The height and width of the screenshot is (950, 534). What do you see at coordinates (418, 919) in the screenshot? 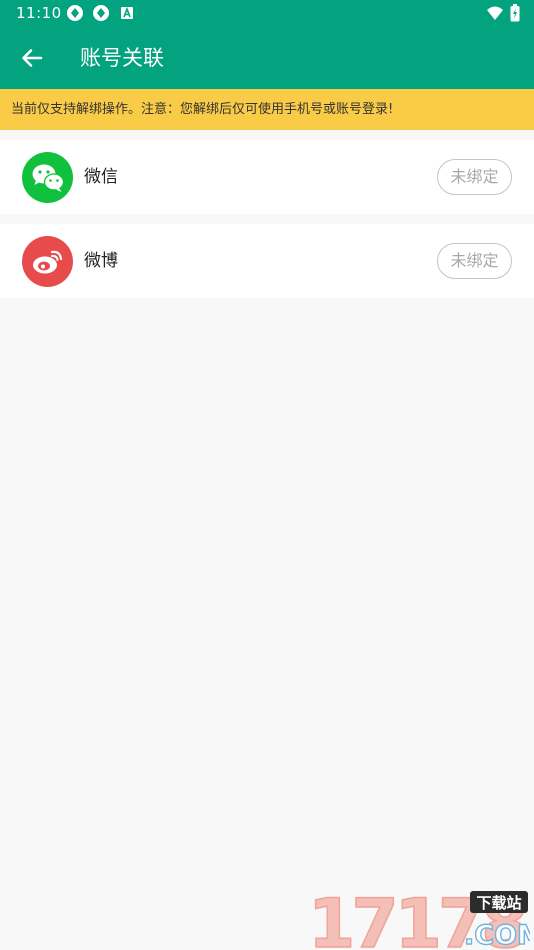
I see `site-watermark-logo: 17178 下载站 .COM` at bounding box center [418, 919].